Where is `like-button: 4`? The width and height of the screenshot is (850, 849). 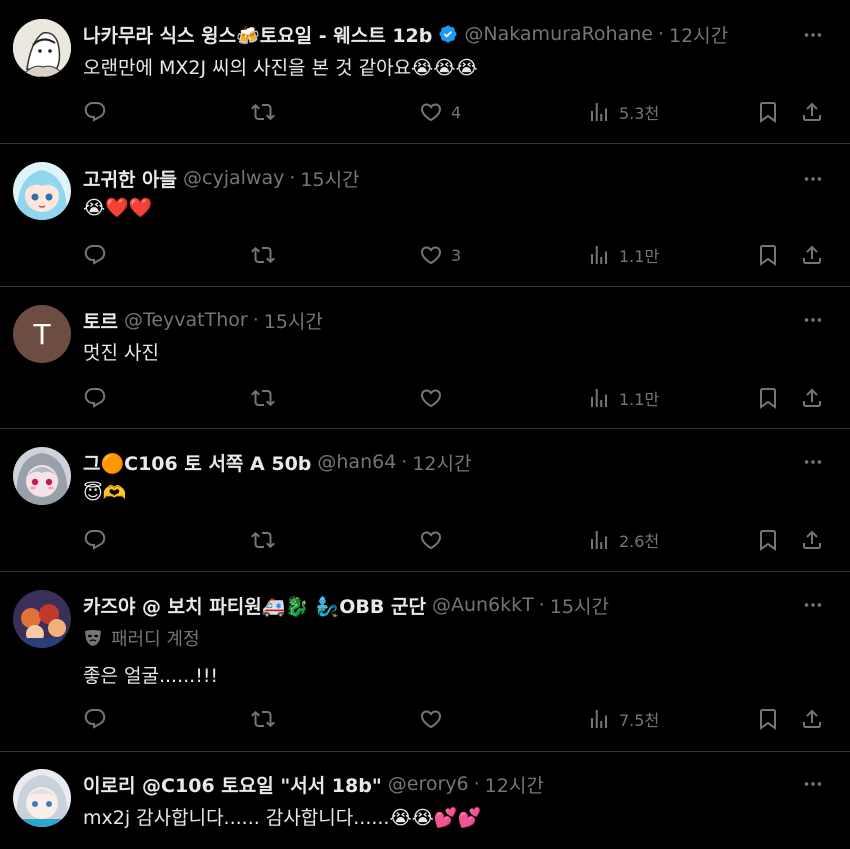 like-button: 4 is located at coordinates (440, 112).